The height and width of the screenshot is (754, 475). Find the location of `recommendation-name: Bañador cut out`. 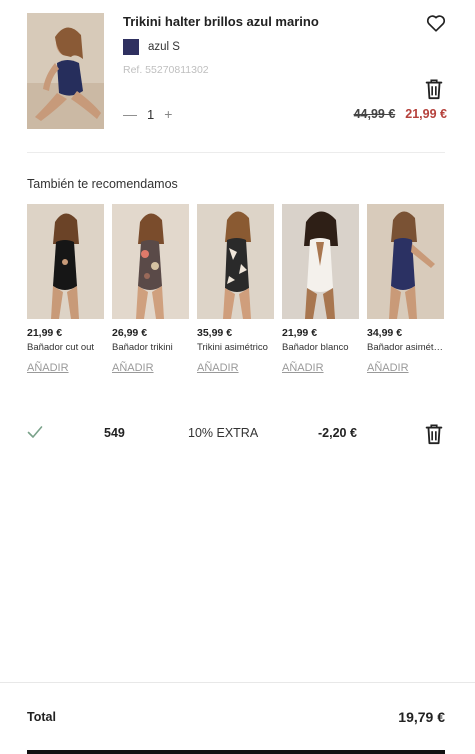

recommendation-name: Bañador cut out is located at coordinates (61, 347).